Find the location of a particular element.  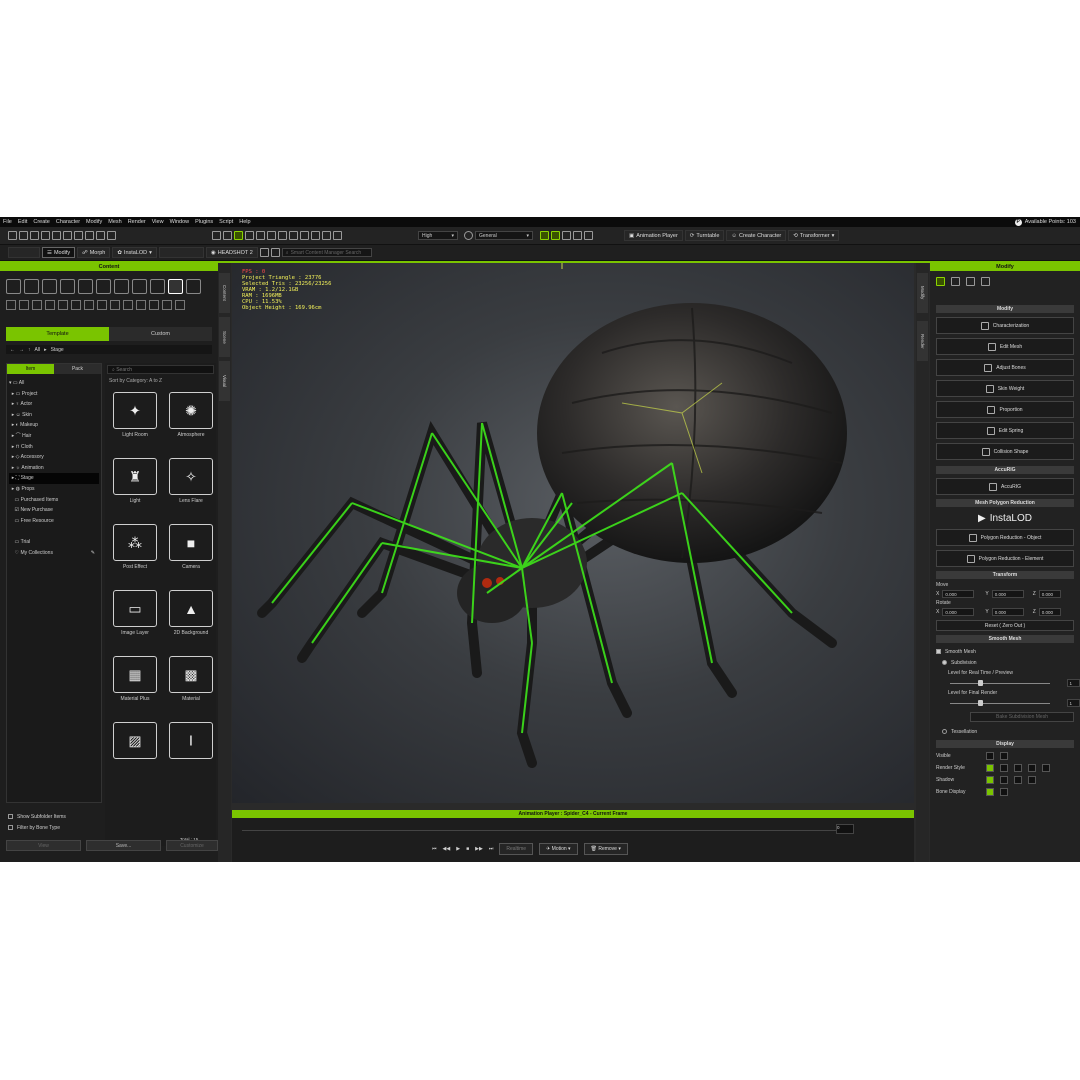

animation-player-button: ▣ Animation Player is located at coordinates (653, 235).